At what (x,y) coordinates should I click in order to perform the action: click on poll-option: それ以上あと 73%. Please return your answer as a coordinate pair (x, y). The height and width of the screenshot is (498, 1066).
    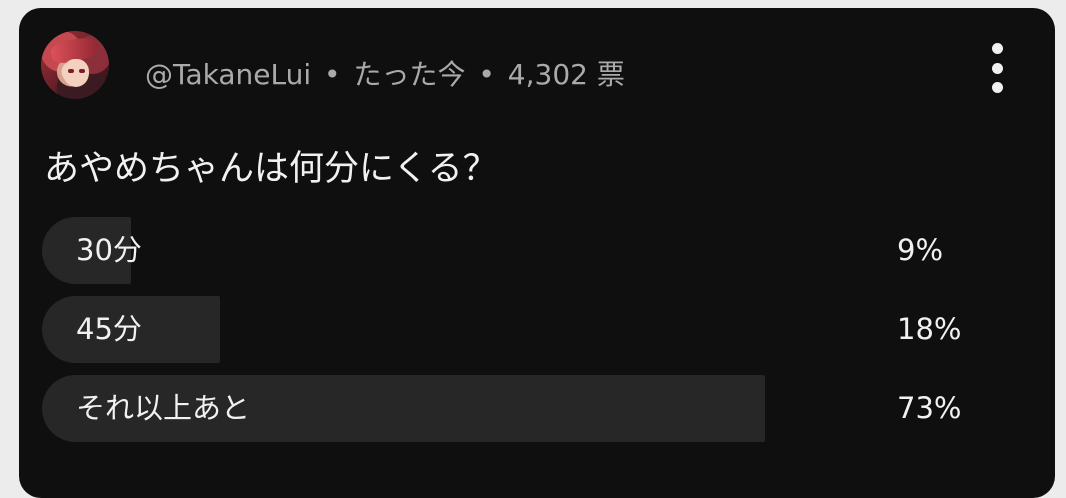
    Looking at the image, I should click on (537, 408).